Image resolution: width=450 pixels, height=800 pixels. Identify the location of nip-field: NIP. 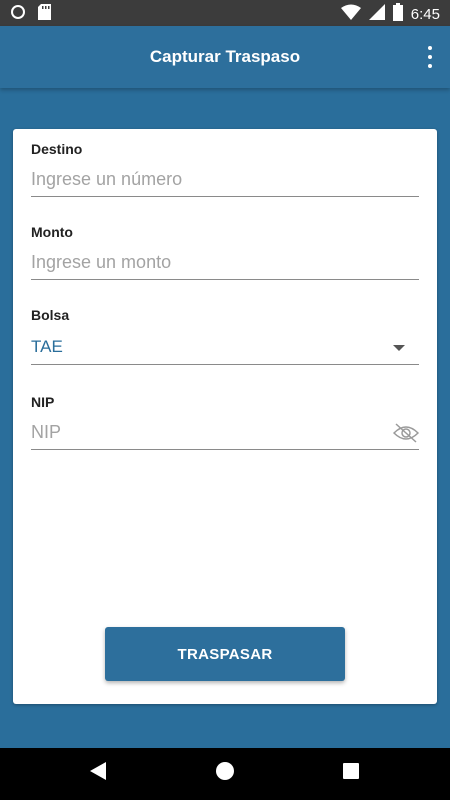
(225, 422).